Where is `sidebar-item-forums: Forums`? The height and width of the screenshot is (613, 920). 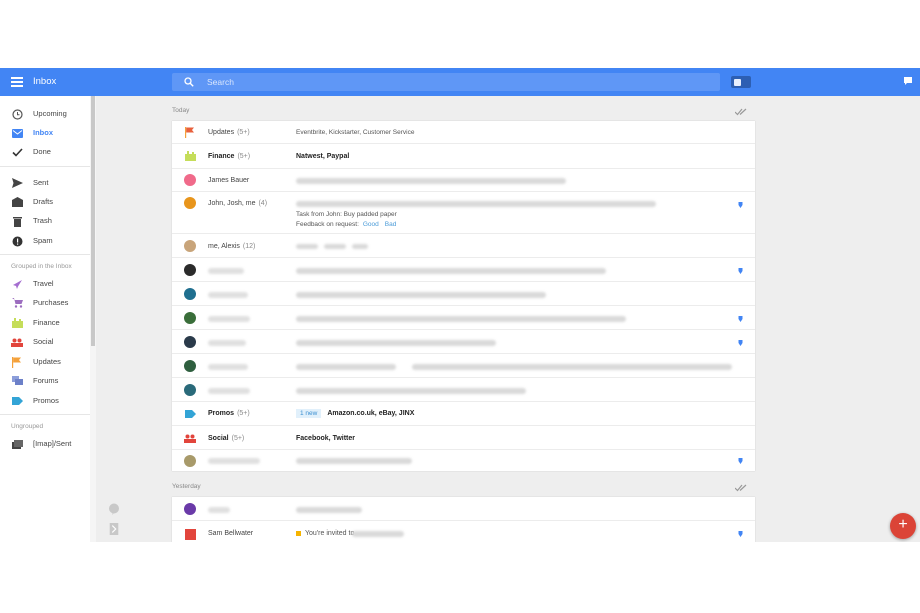
sidebar-item-forums: Forums is located at coordinates (45, 381).